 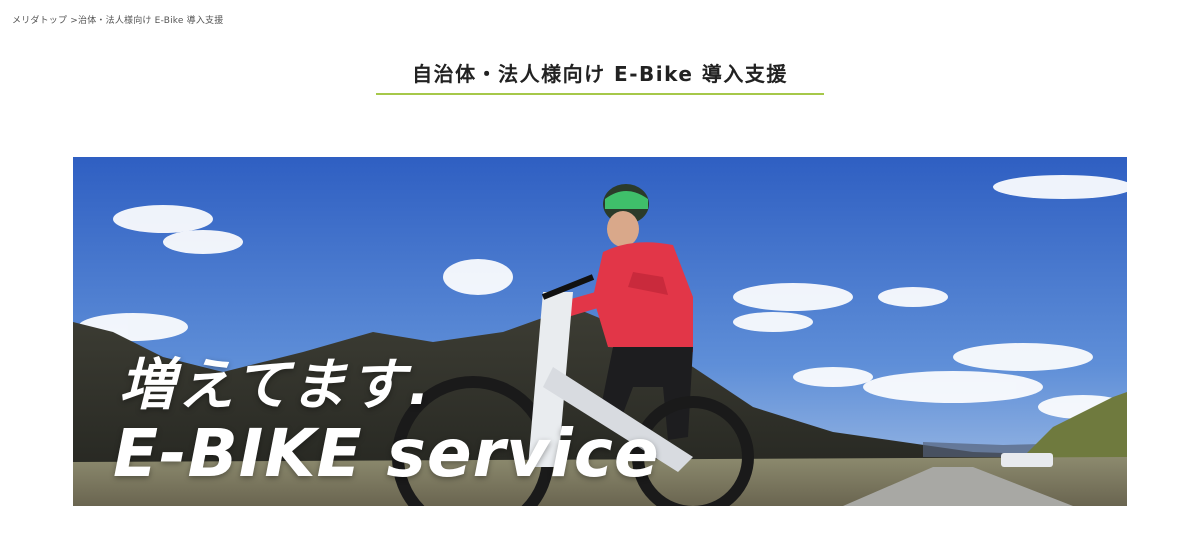 I want to click on breadcrumb: メリダトップ >治体・法人様向け E-Bike 導入支援, so click(x=117, y=19).